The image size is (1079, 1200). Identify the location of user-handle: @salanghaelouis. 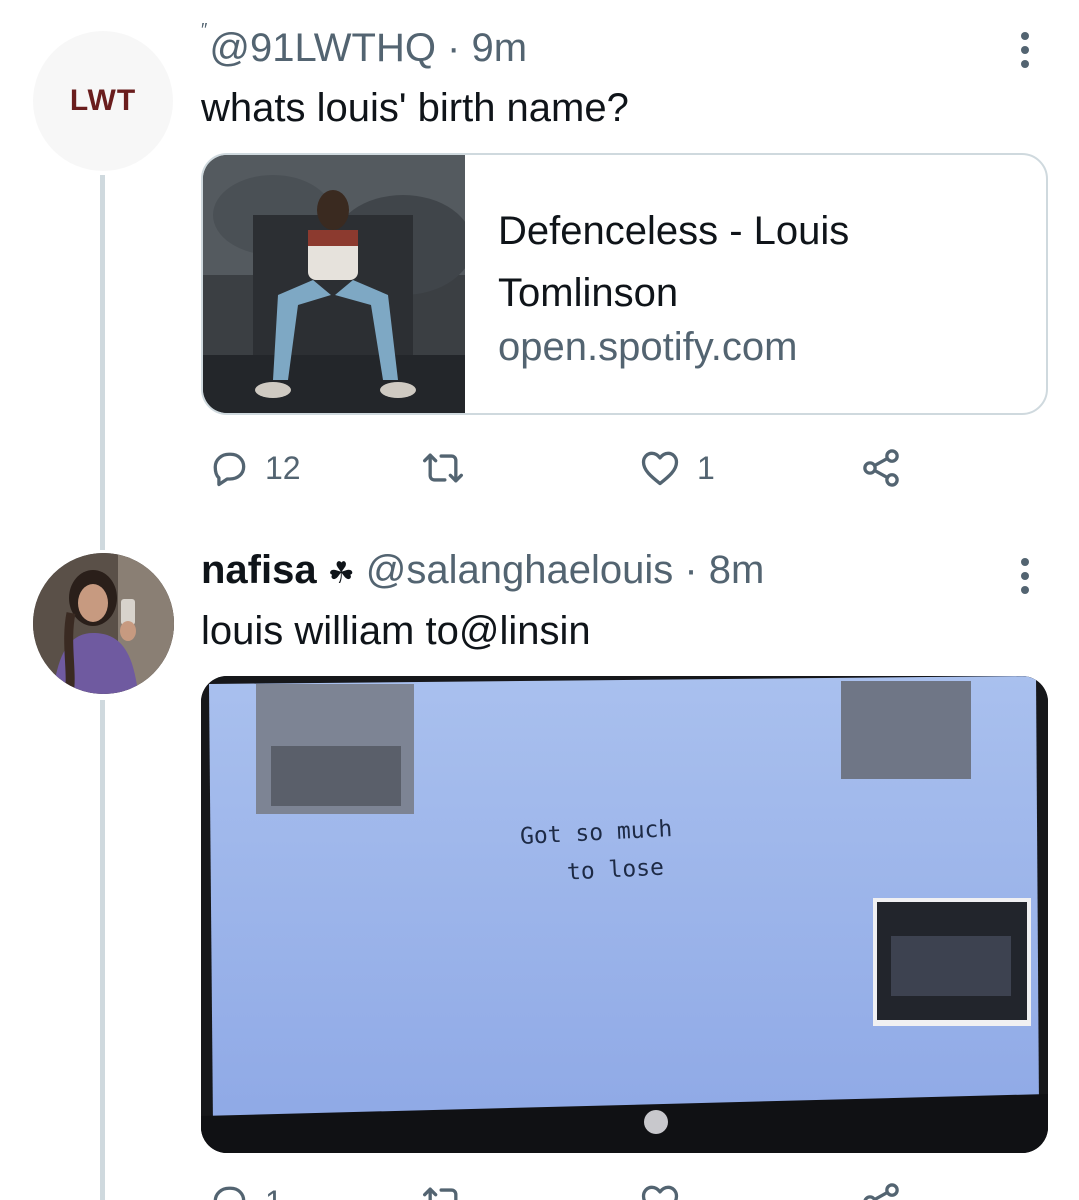
(519, 570).